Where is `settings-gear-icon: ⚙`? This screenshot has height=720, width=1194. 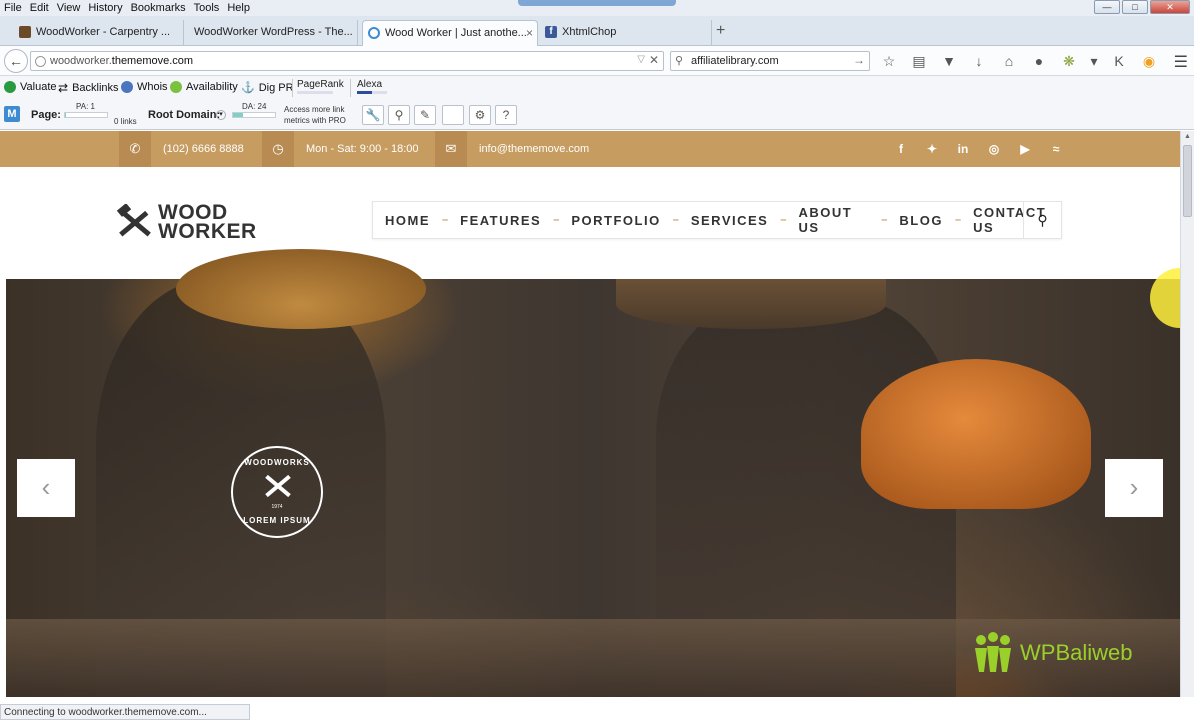
settings-gear-icon: ⚙ is located at coordinates (480, 115).